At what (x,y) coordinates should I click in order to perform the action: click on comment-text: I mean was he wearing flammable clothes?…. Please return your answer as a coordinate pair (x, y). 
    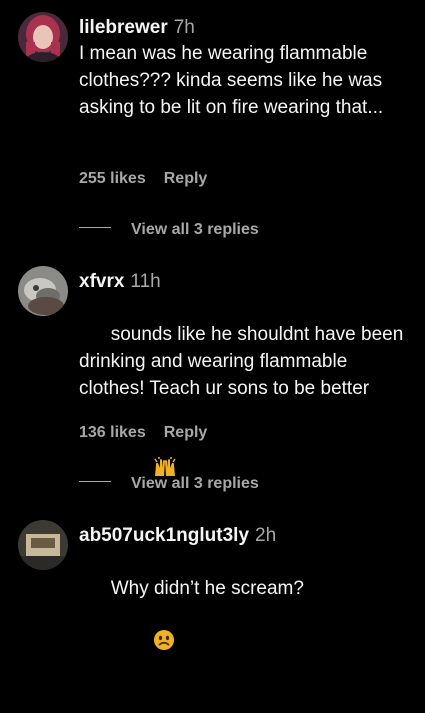
    Looking at the image, I should click on (233, 80).